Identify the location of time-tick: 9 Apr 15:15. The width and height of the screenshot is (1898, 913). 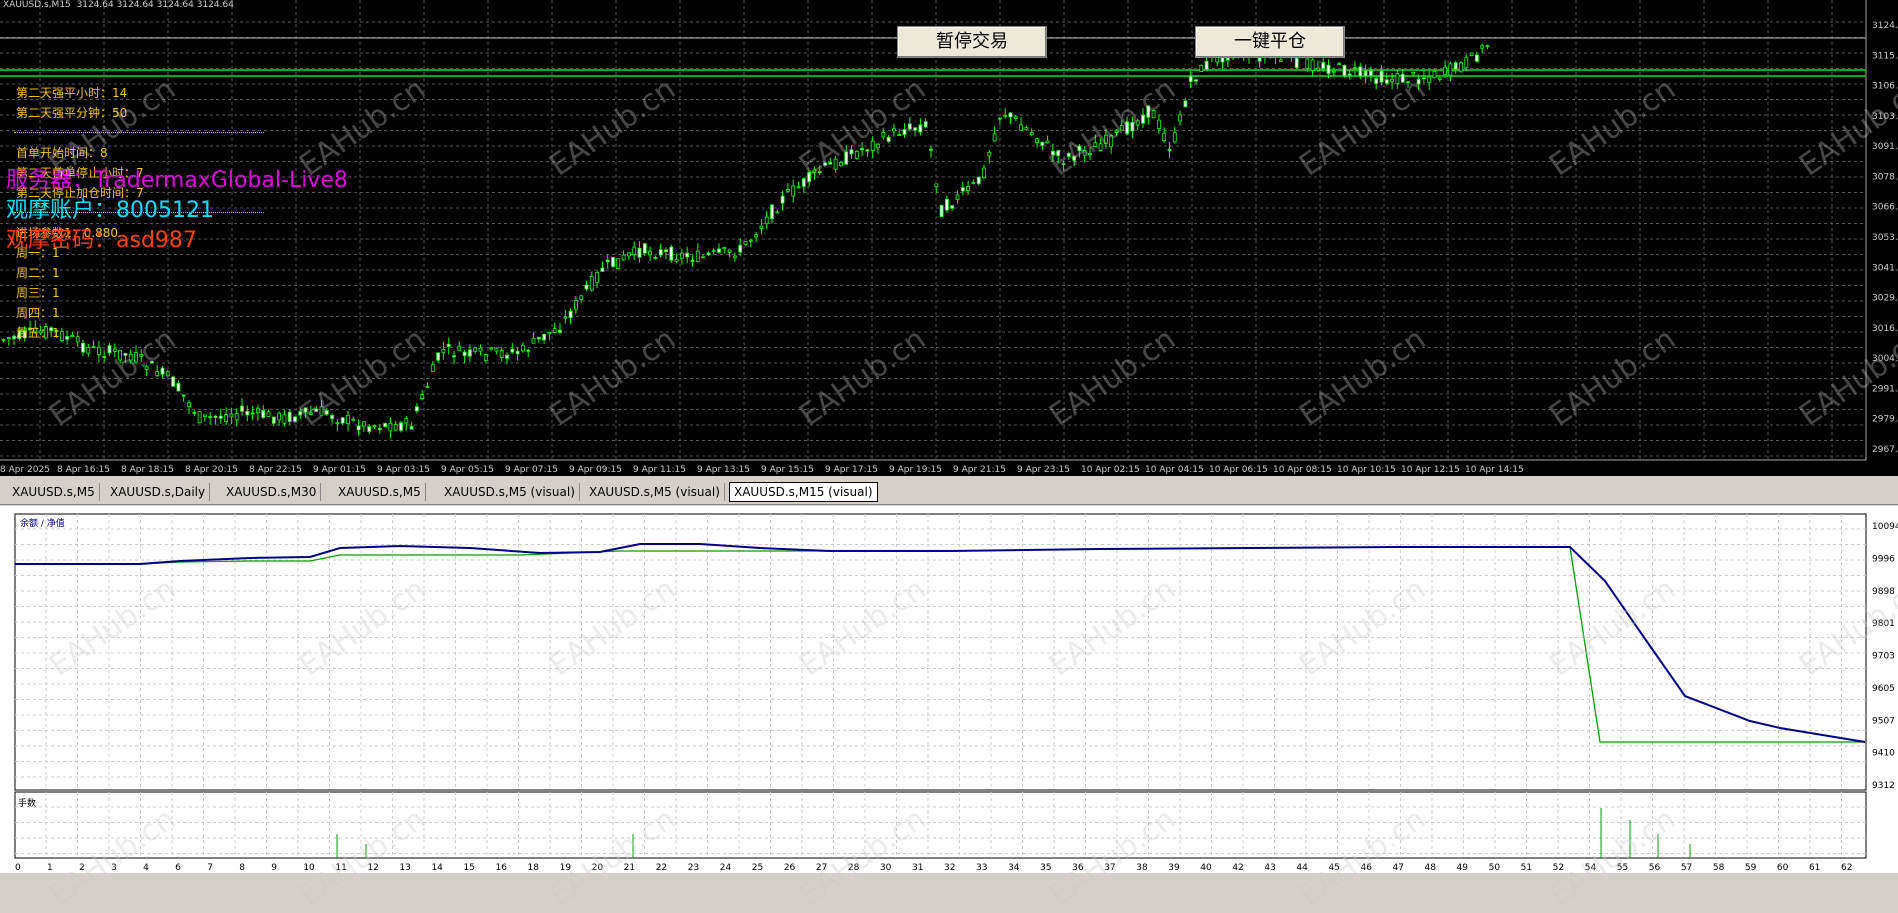
(787, 470).